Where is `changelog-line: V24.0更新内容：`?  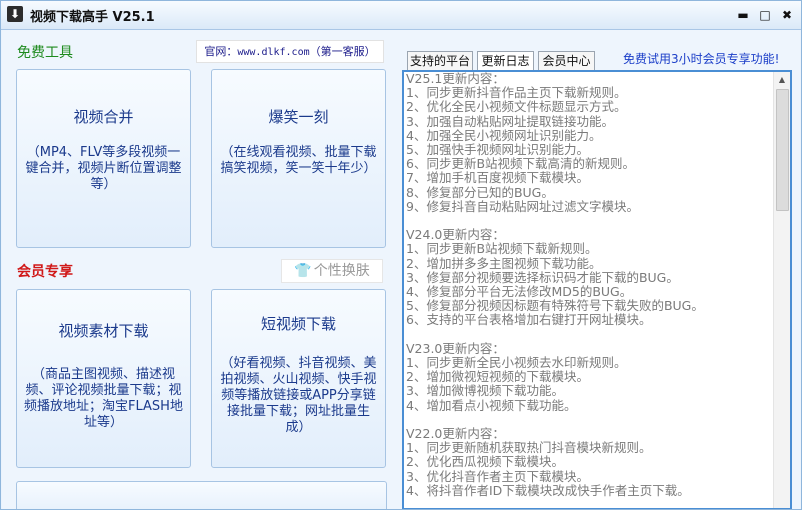 changelog-line: V24.0更新内容： is located at coordinates (455, 235).